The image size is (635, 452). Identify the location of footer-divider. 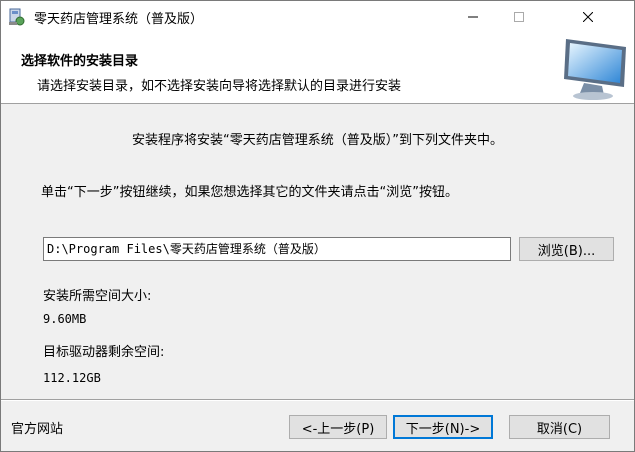
(317, 400).